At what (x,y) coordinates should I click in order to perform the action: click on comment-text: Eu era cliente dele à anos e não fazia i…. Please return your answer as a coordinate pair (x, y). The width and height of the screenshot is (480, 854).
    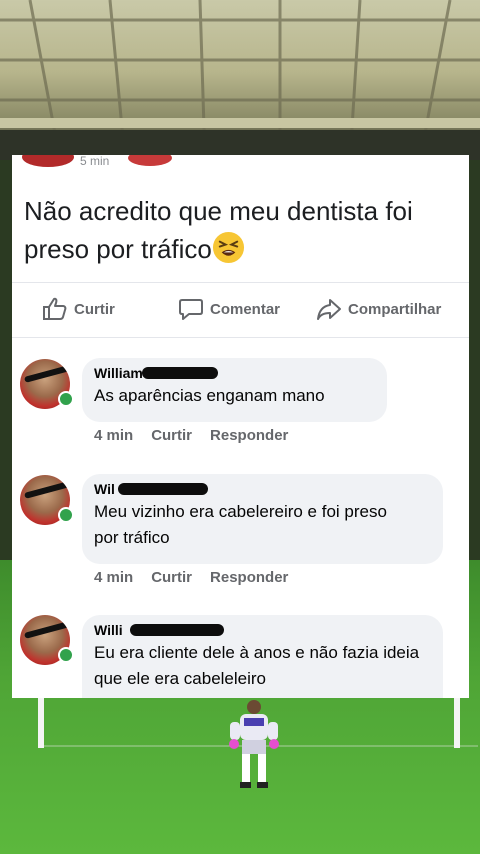
    Looking at the image, I should click on (257, 665).